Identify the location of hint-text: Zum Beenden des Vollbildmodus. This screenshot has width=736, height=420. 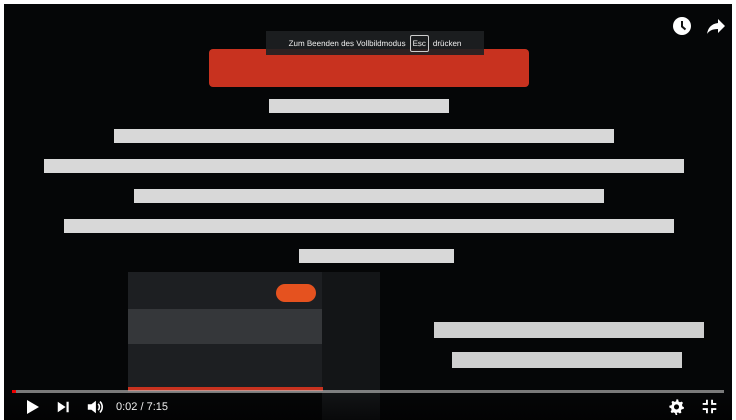
(347, 43).